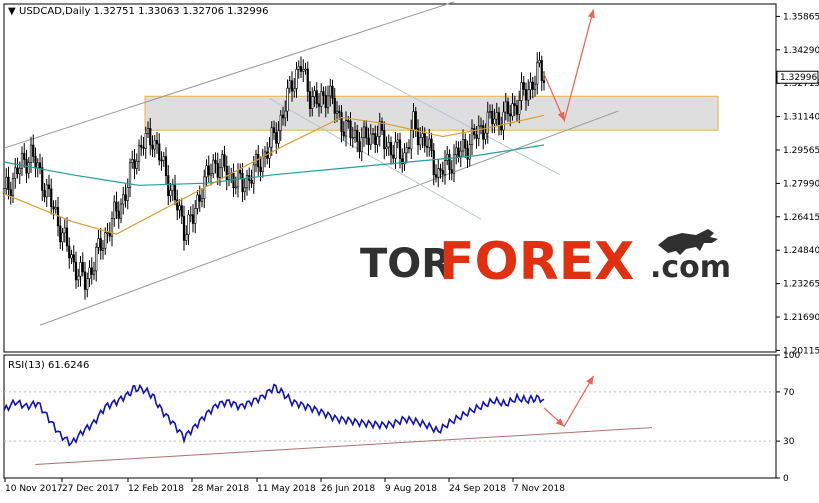  What do you see at coordinates (348, 489) in the screenshot?
I see `date-axis-label: 26 Jun 2018` at bounding box center [348, 489].